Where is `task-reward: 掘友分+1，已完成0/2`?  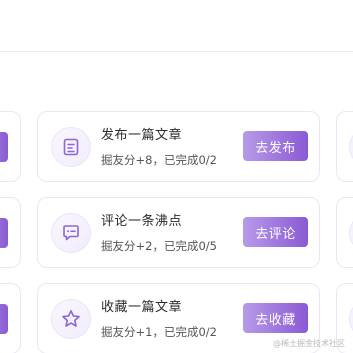 task-reward: 掘友分+1，已完成0/2 is located at coordinates (159, 332).